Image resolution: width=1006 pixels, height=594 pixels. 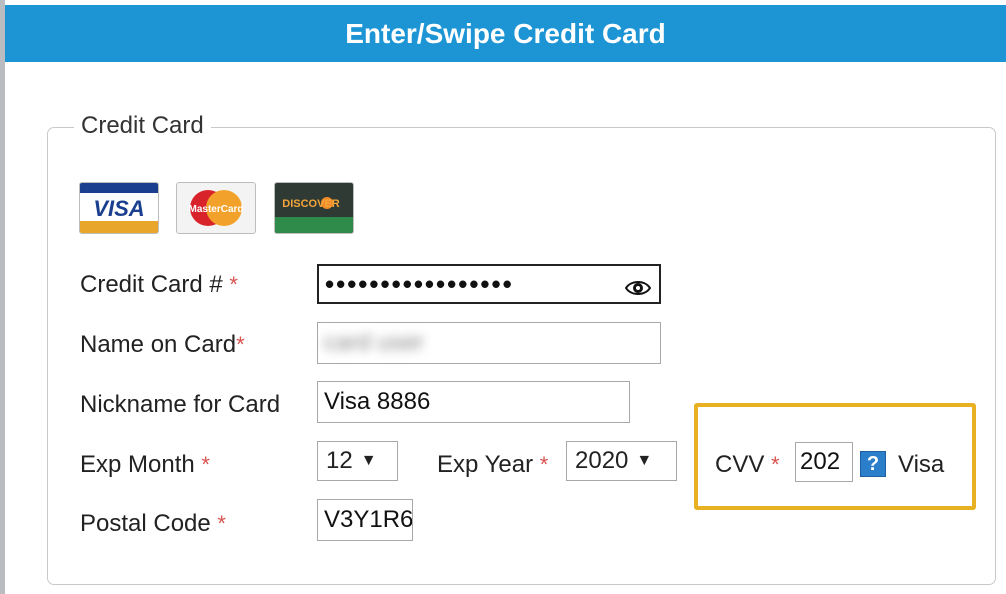 I want to click on visa-logo-text: VISA, so click(x=118, y=208).